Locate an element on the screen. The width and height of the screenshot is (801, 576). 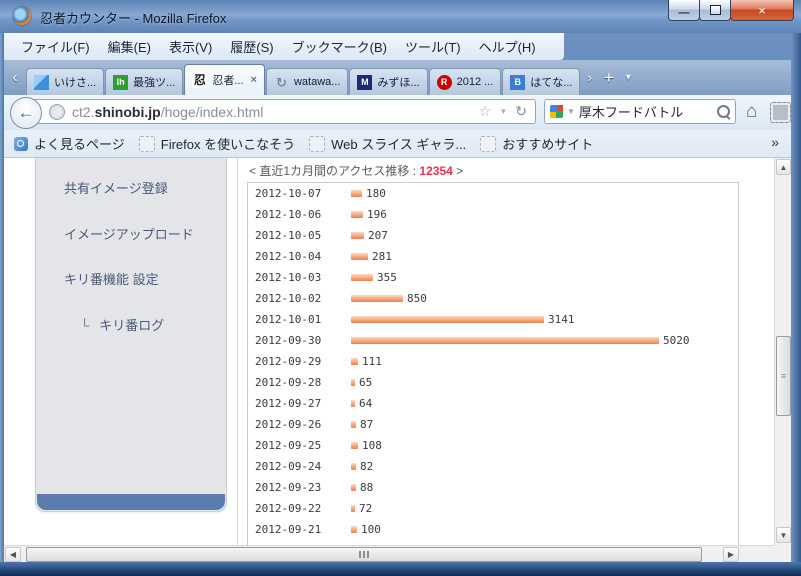
thumb-grip-icon is located at coordinates (364, 554).